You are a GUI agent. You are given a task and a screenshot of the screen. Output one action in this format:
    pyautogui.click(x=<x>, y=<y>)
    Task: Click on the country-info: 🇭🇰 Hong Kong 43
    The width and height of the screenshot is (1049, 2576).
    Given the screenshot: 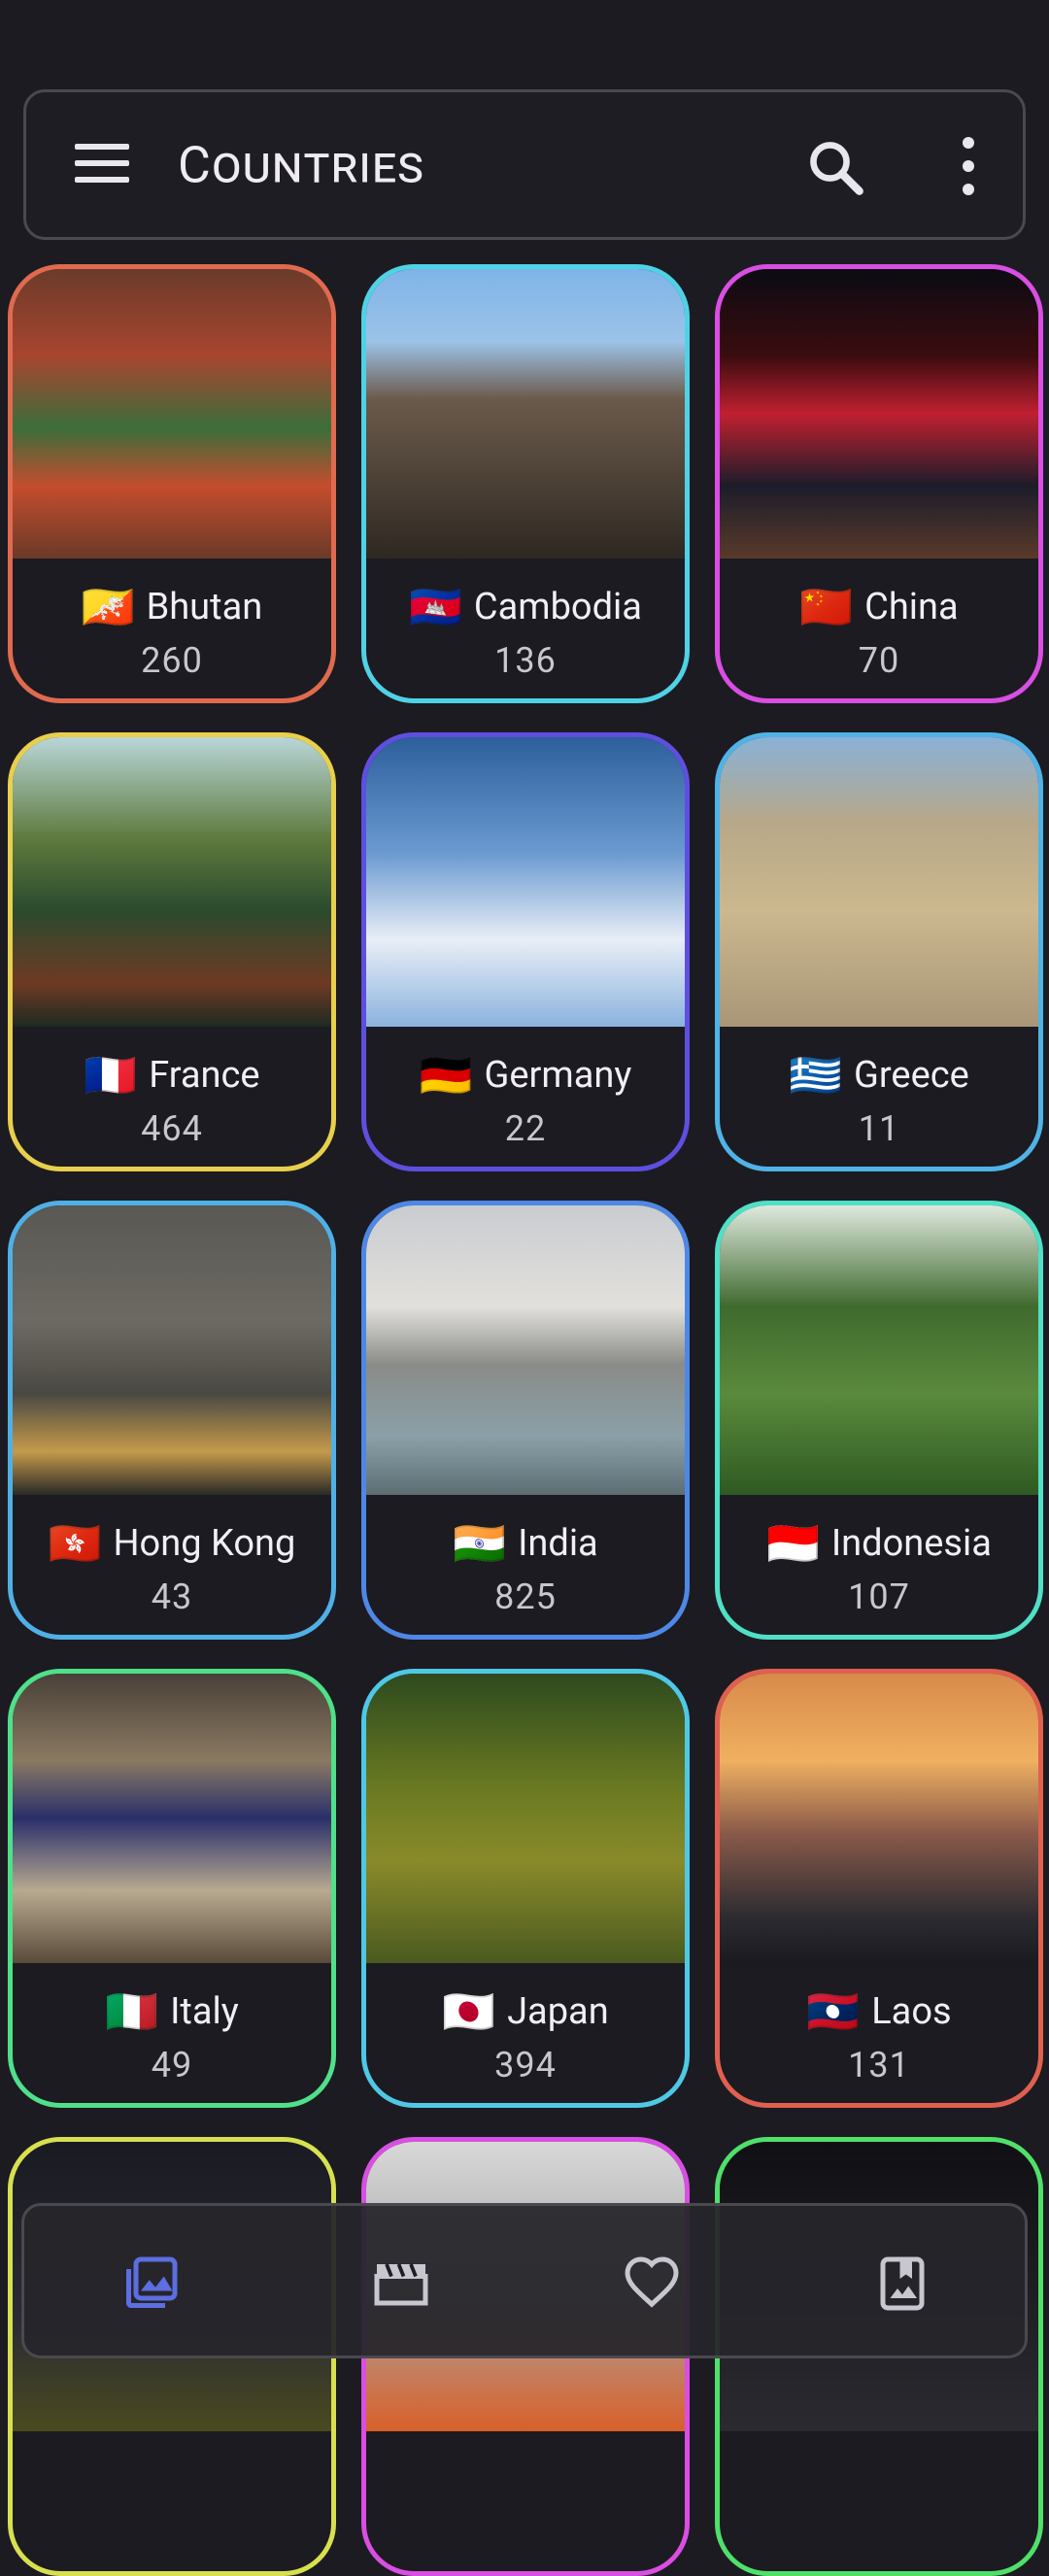 What is the action you would take?
    pyautogui.click(x=172, y=1565)
    